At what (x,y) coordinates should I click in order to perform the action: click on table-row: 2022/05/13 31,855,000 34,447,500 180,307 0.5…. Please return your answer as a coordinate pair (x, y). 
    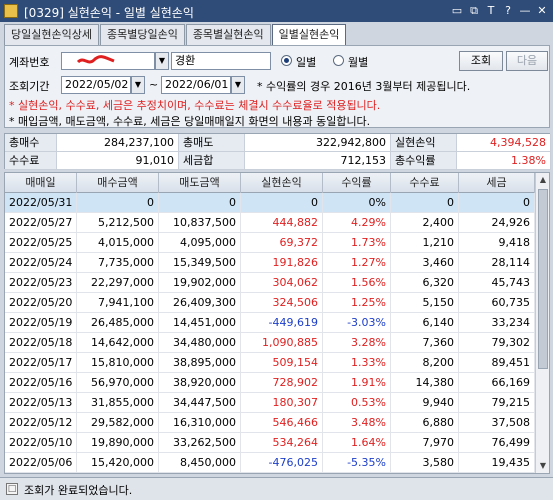
    Looking at the image, I should click on (270, 403).